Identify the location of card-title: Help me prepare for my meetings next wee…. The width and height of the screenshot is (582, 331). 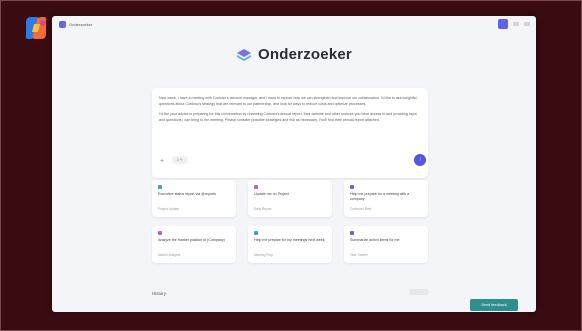
(289, 240).